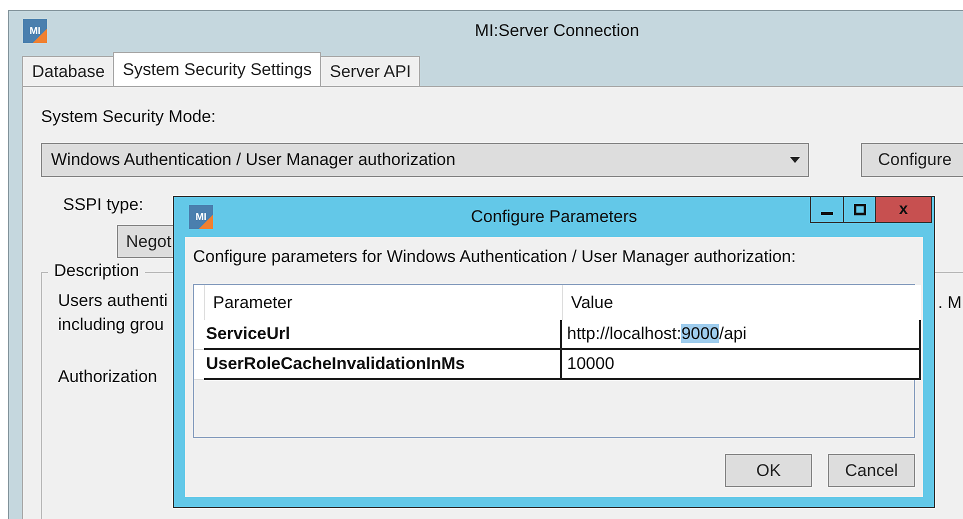 The image size is (963, 519). Describe the element at coordinates (113, 301) in the screenshot. I see `description-text: Users authenti` at that location.